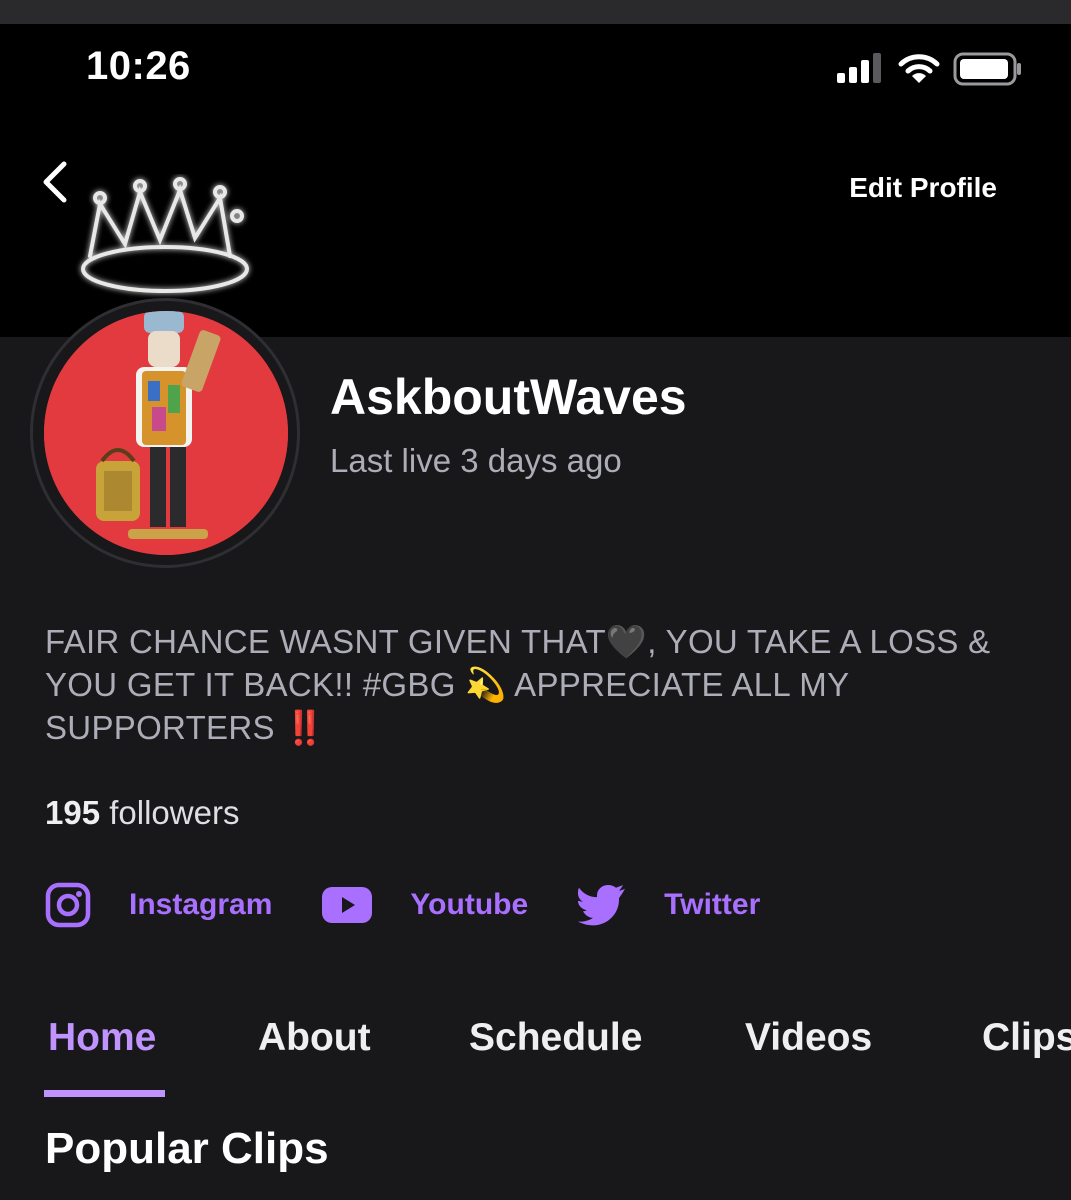  I want to click on edit-profile-button: Edit Profile, so click(923, 188).